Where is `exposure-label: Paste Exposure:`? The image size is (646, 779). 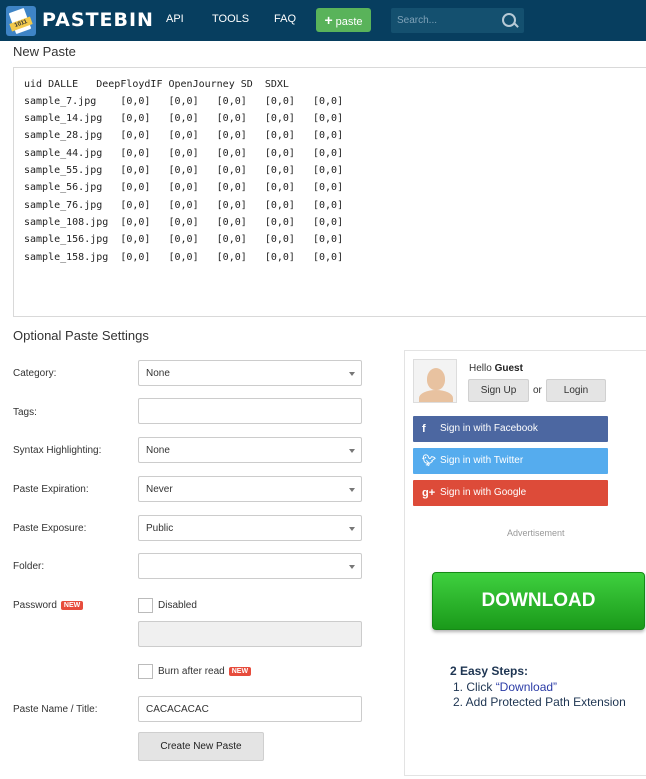
exposure-label: Paste Exposure: is located at coordinates (50, 528).